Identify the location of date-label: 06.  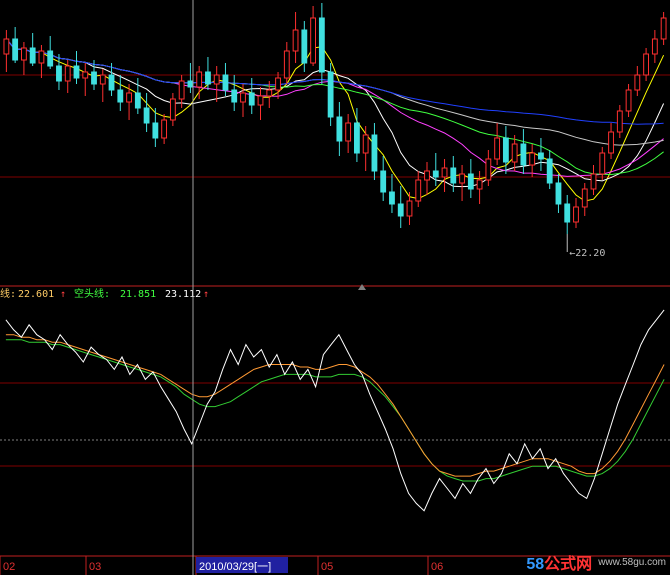
(437, 567).